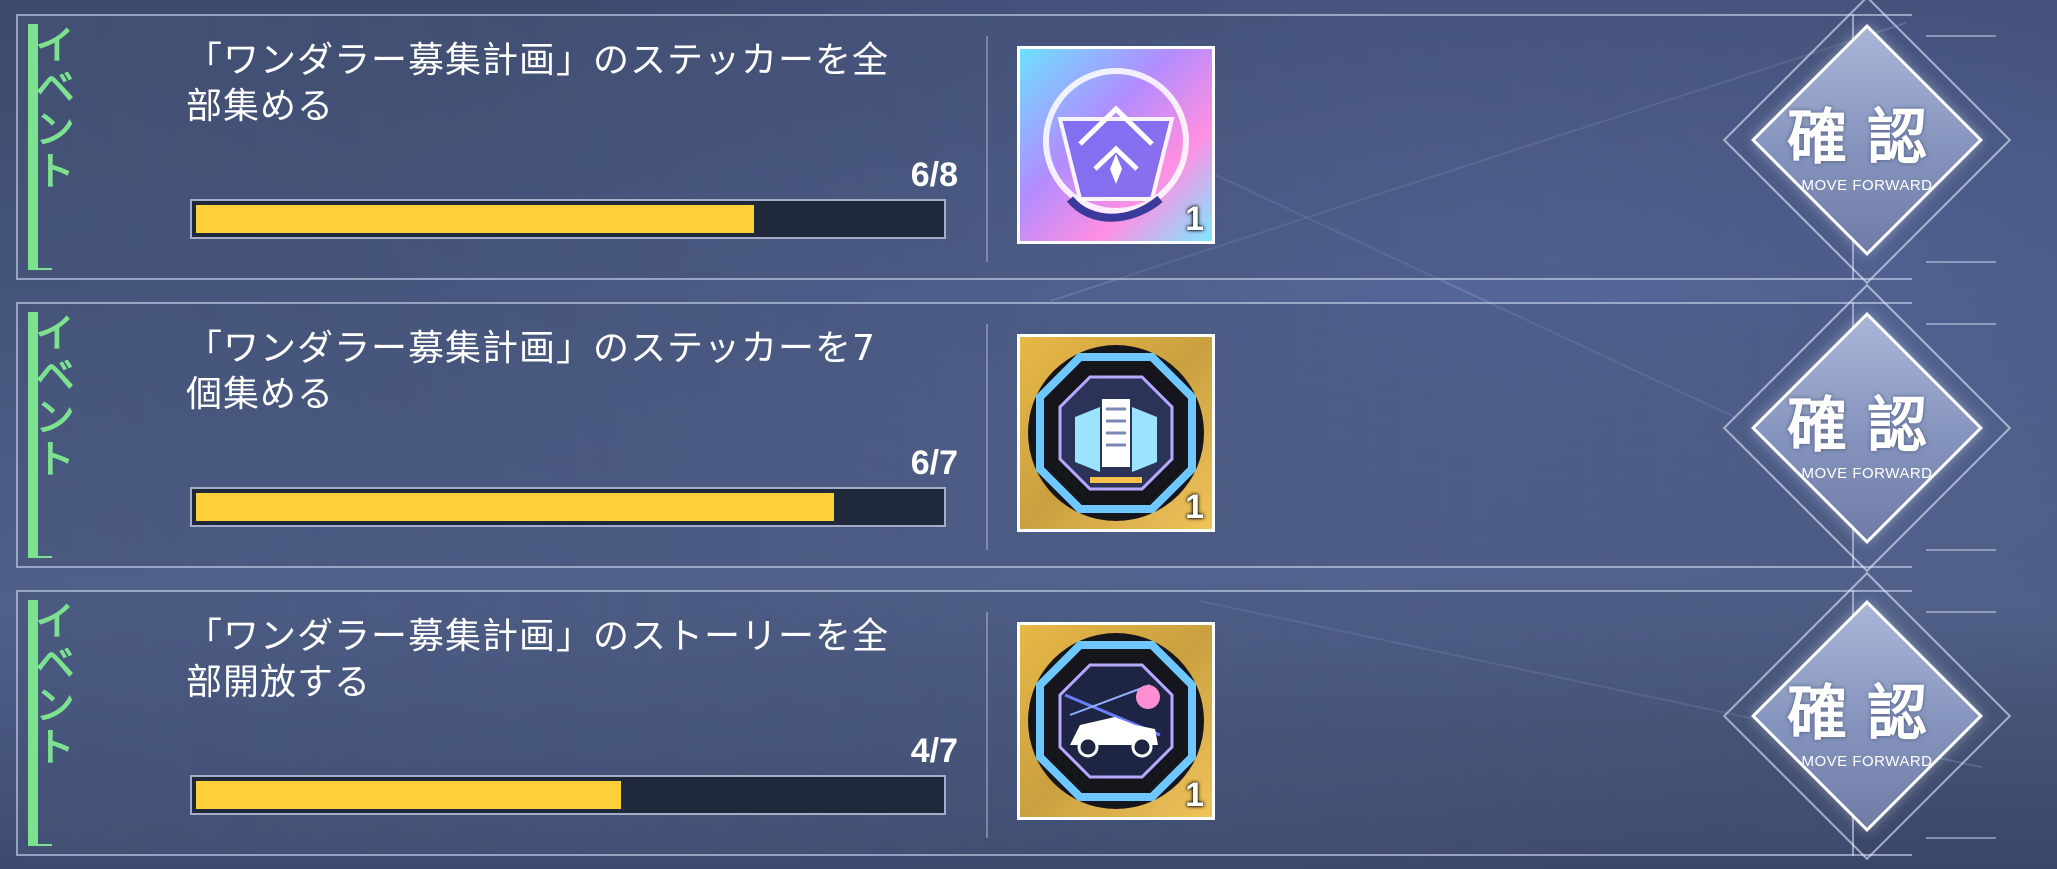 Image resolution: width=2057 pixels, height=869 pixels. What do you see at coordinates (934, 463) in the screenshot?
I see `progress-count: 6/7` at bounding box center [934, 463].